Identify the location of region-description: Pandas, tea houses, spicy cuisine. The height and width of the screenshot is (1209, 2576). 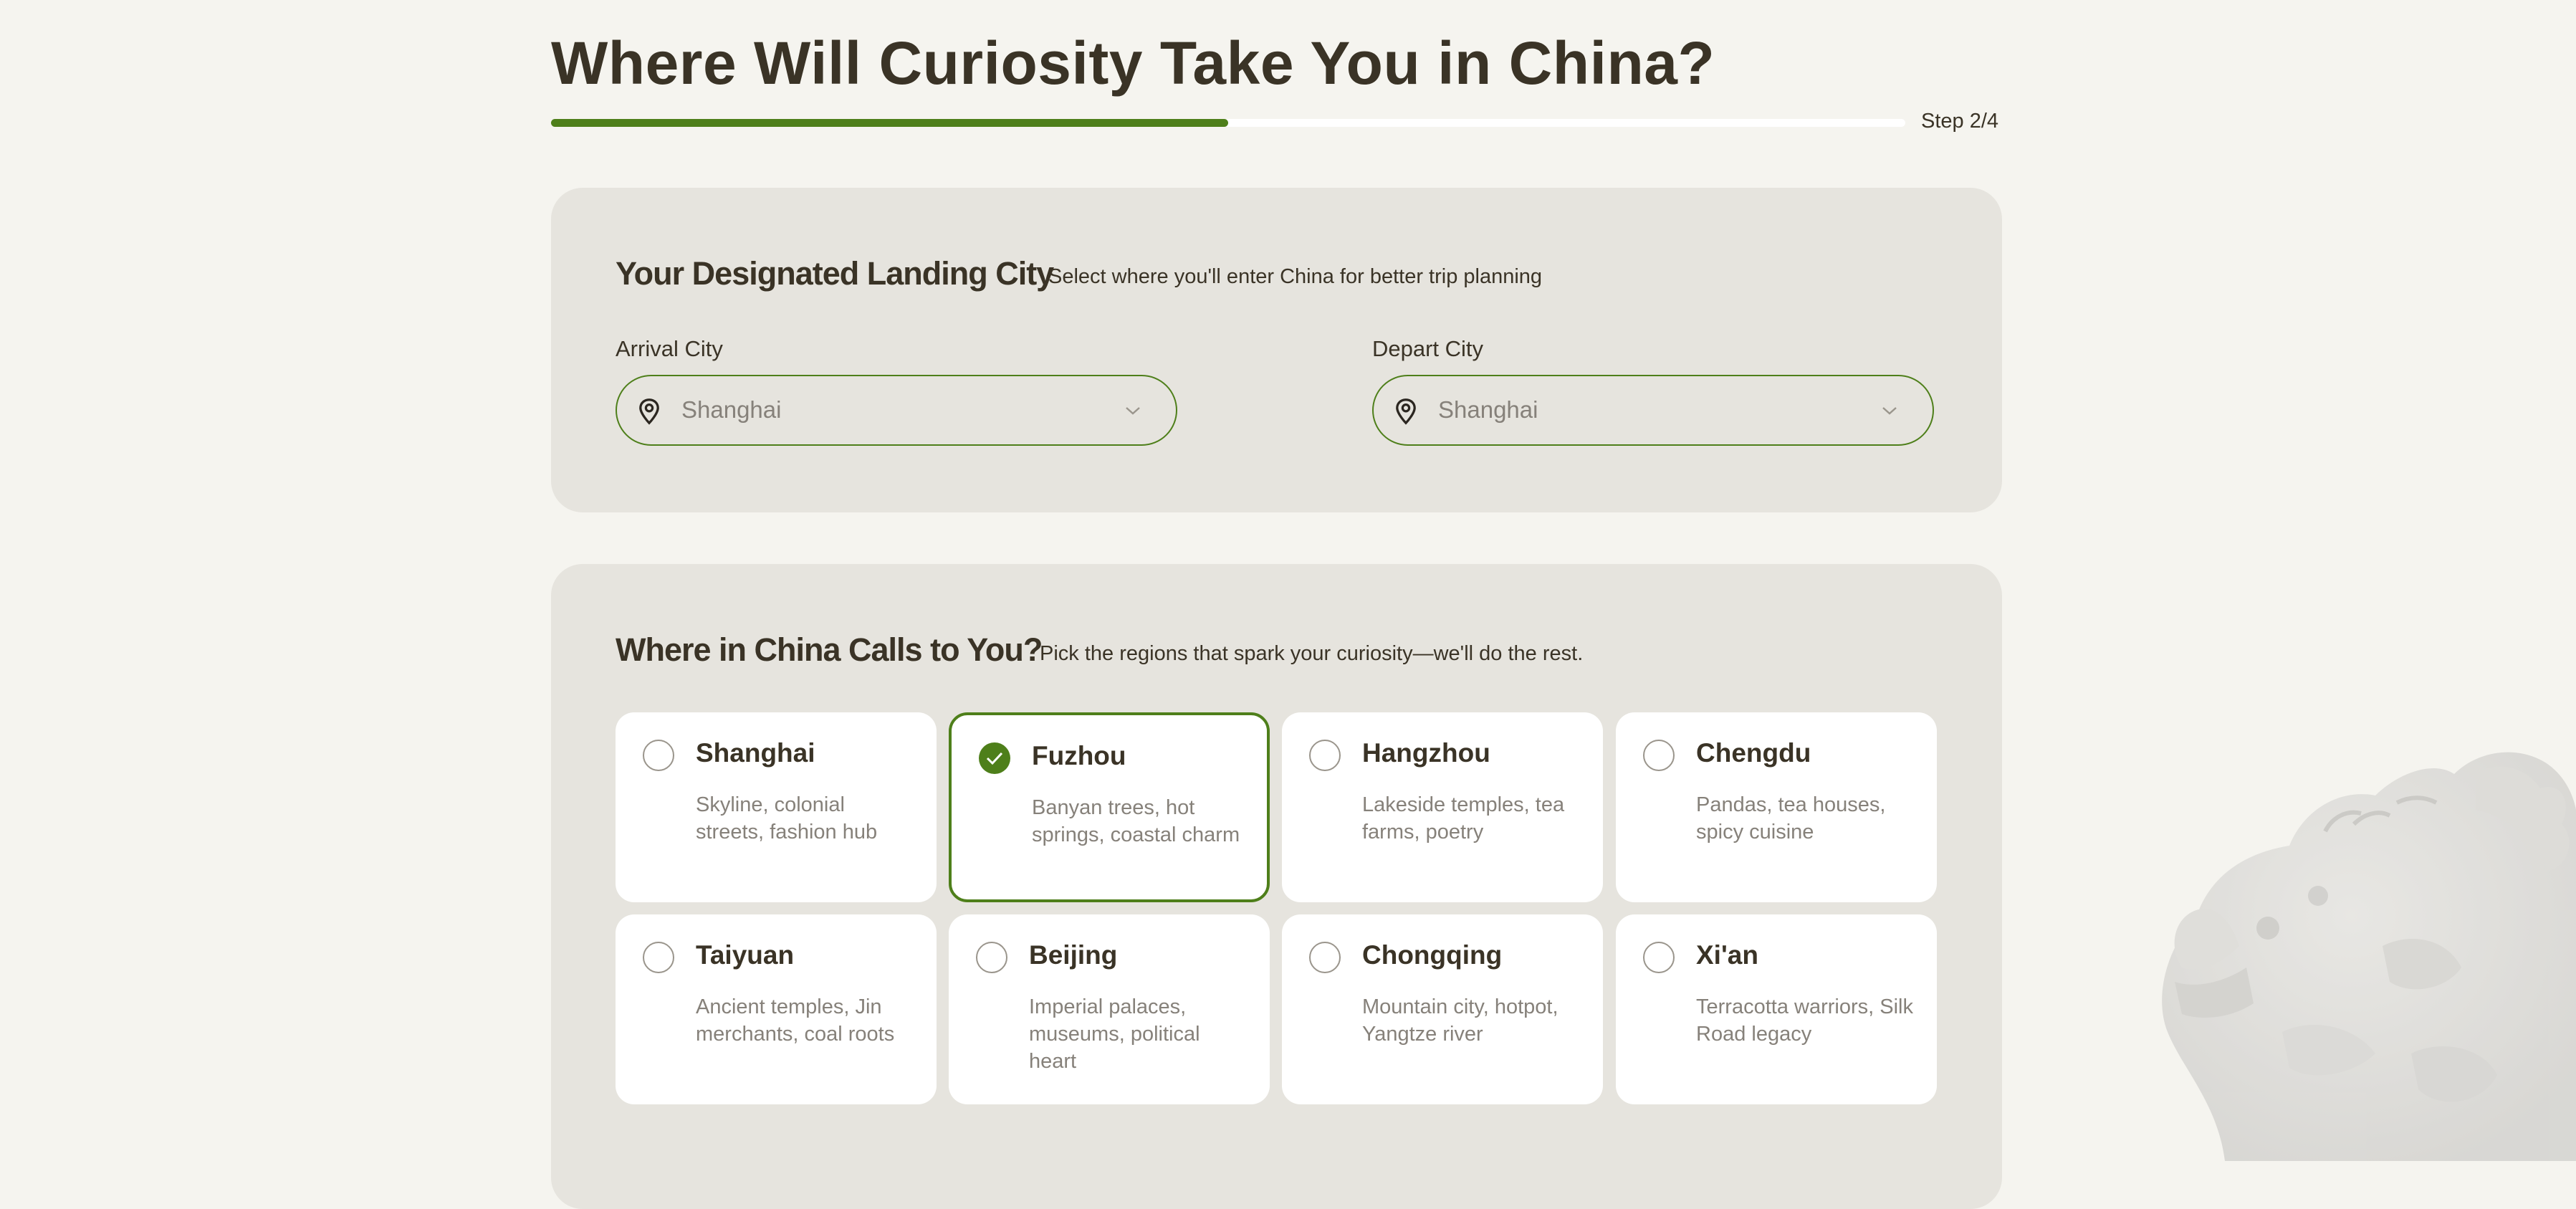
(1791, 818).